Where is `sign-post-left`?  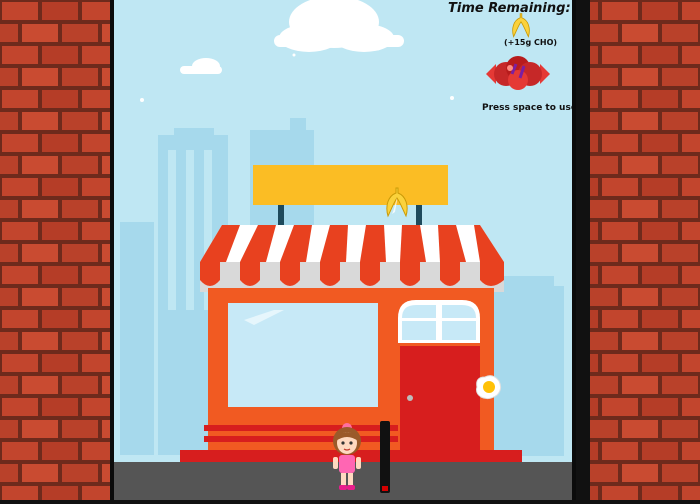
sign-post-left is located at coordinates (281, 215).